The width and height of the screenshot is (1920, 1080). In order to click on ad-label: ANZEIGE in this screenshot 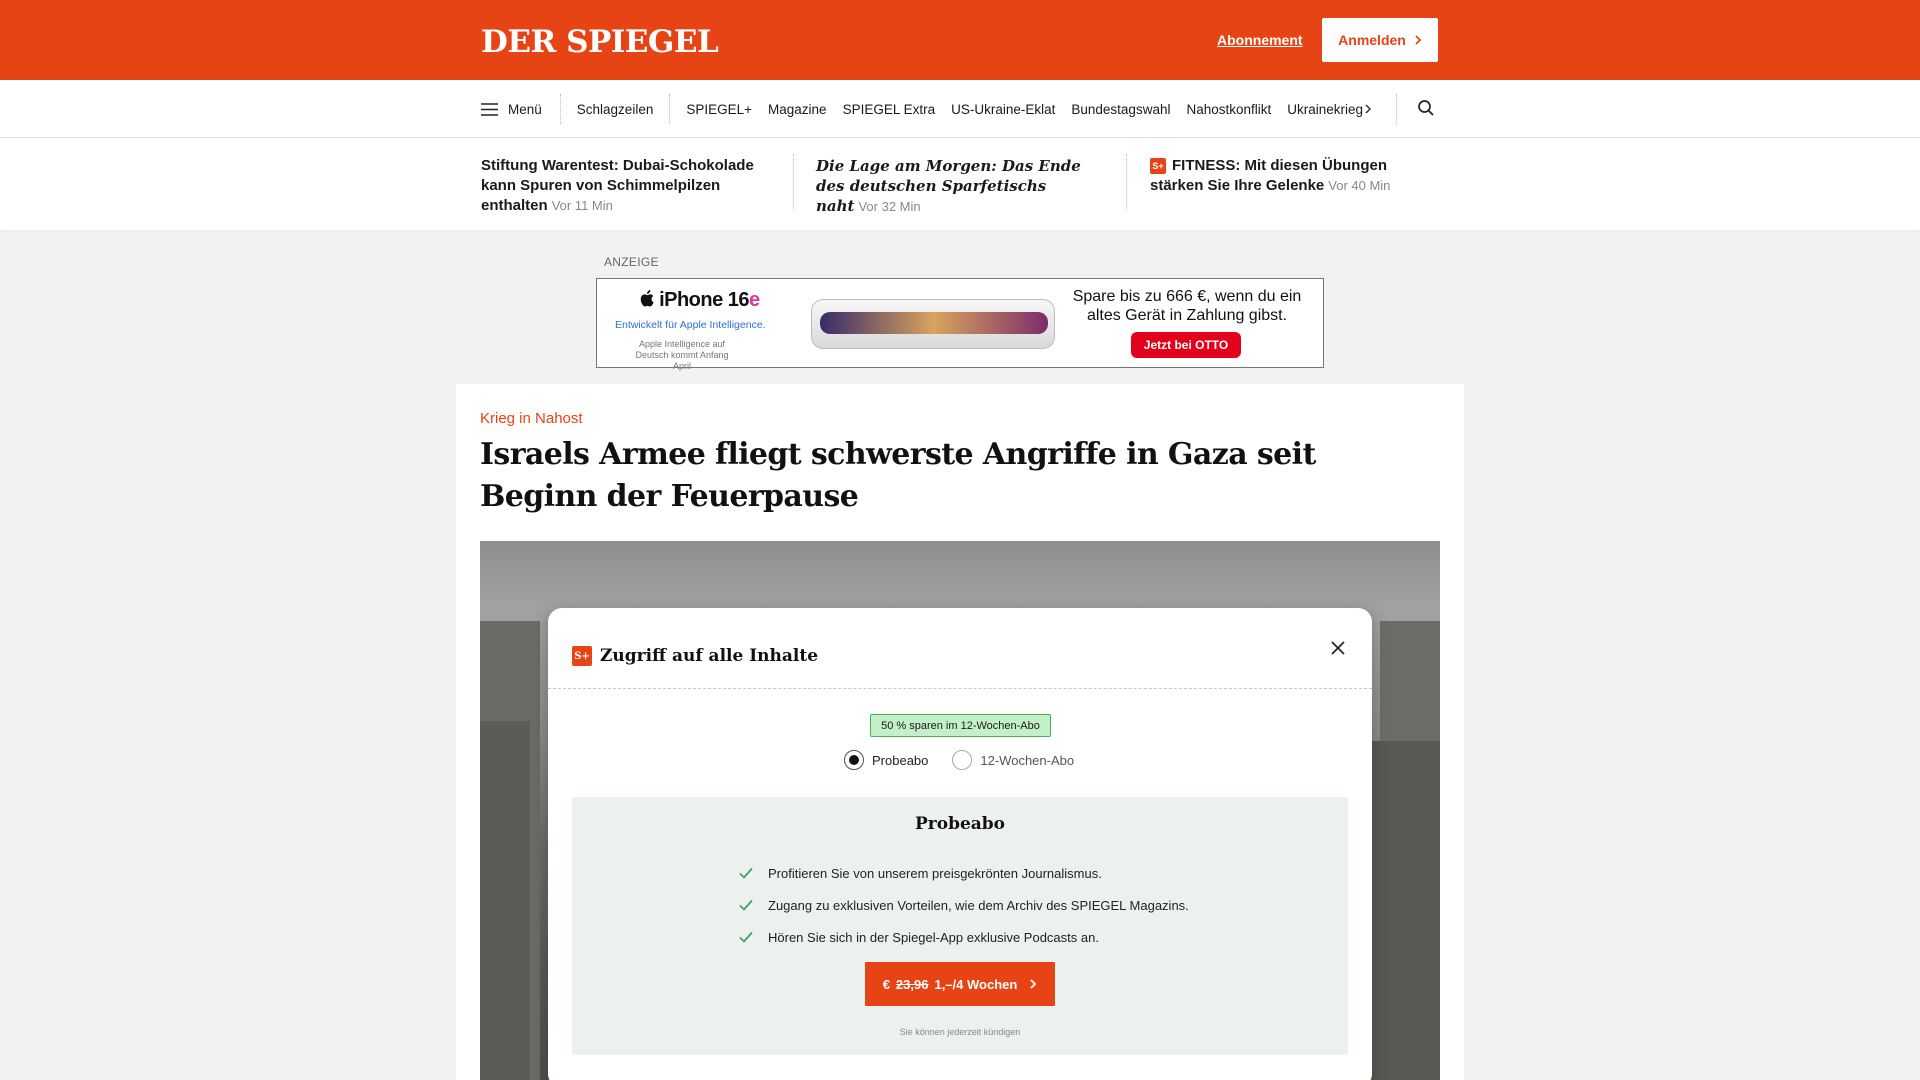, I will do `click(631, 262)`.